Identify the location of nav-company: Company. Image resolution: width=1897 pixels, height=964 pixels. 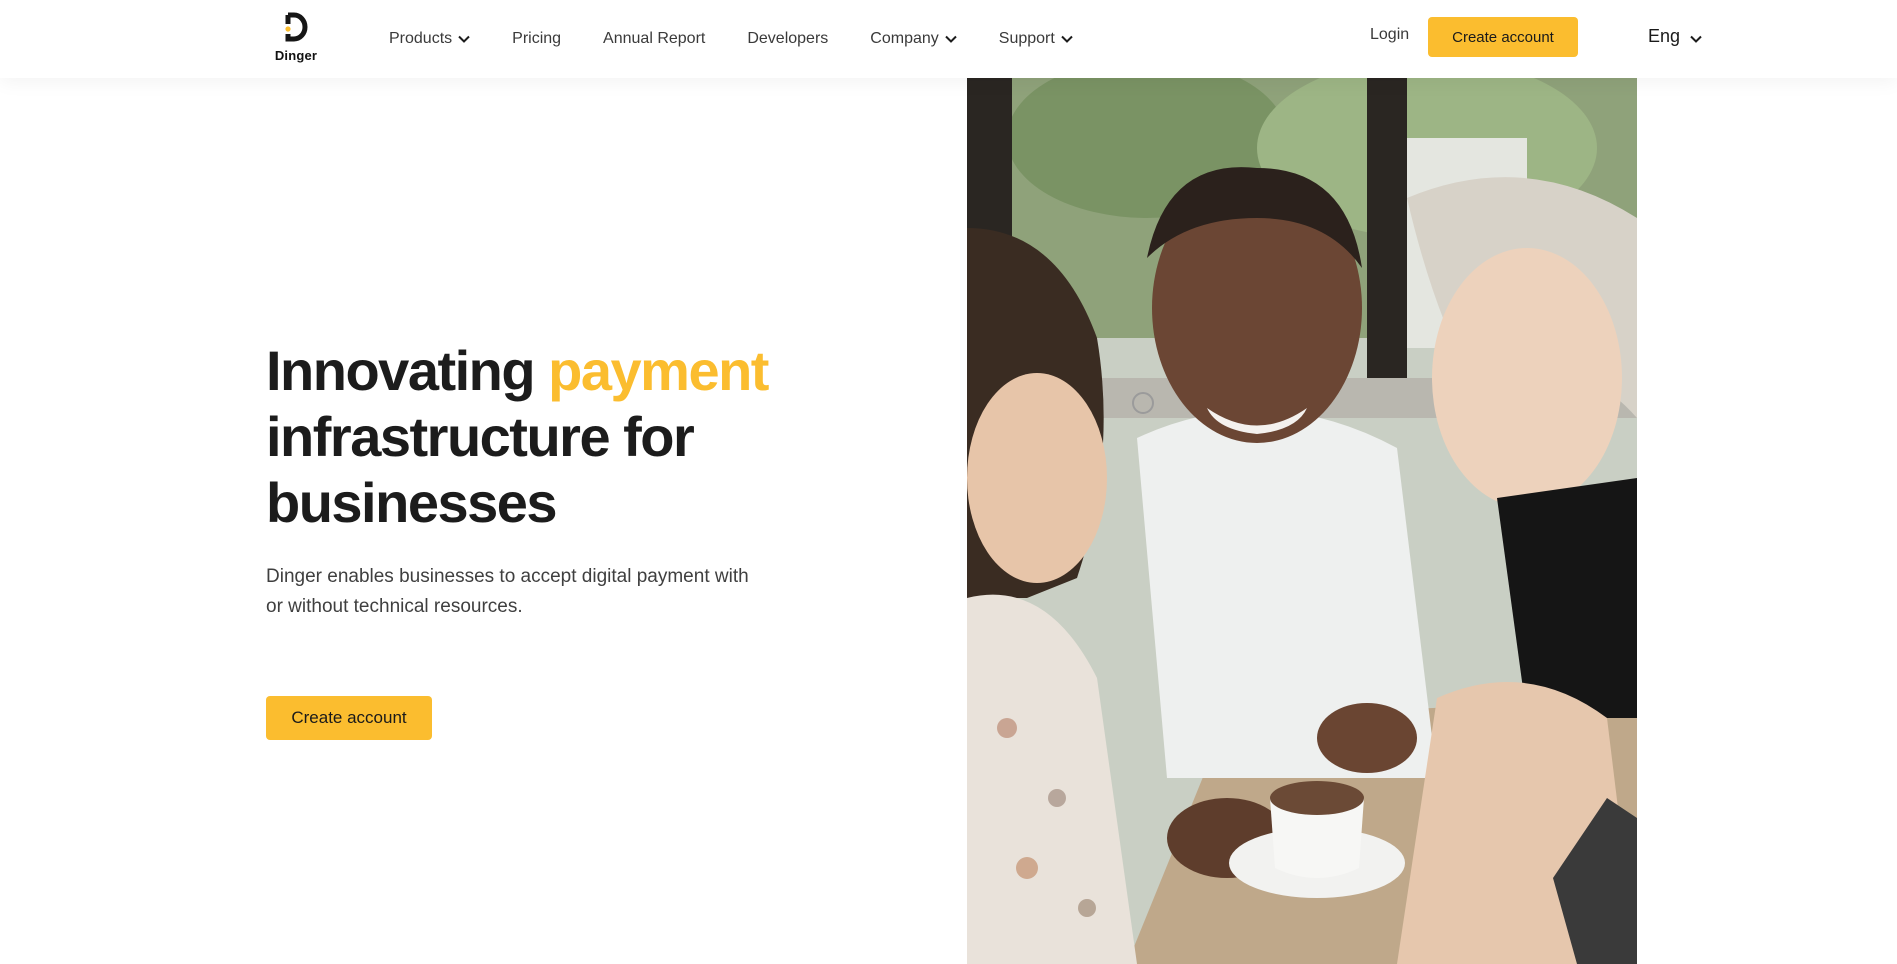
(913, 39).